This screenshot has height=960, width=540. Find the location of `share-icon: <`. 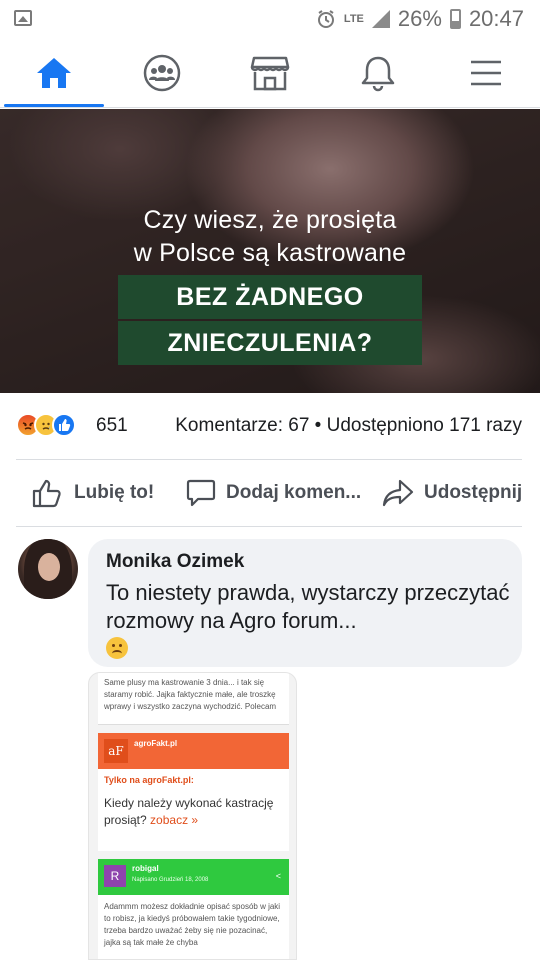

share-icon: < is located at coordinates (278, 876).